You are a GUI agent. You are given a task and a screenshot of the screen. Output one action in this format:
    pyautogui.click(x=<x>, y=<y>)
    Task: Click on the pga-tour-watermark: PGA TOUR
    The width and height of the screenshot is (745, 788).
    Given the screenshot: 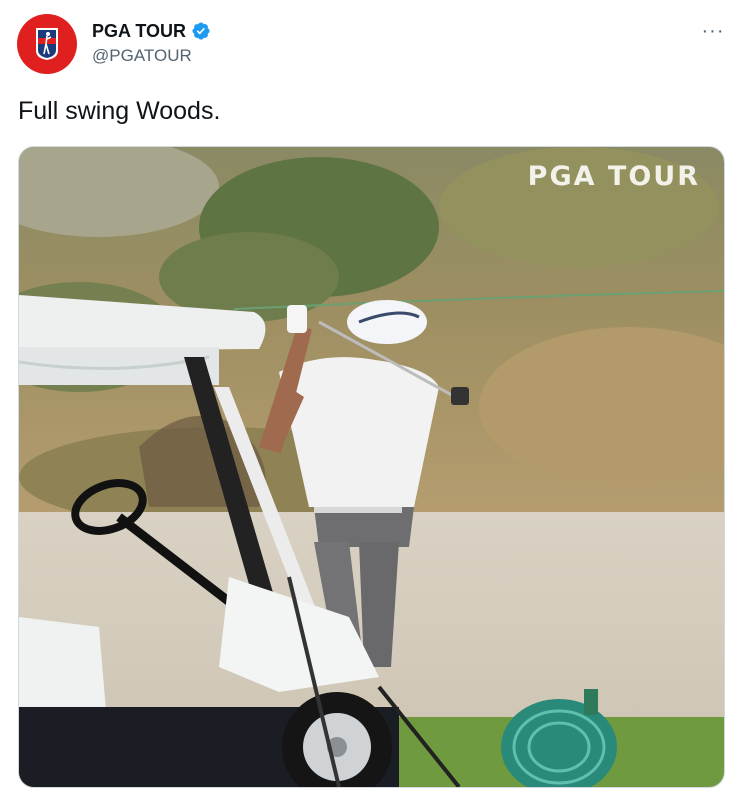 What is the action you would take?
    pyautogui.click(x=613, y=176)
    